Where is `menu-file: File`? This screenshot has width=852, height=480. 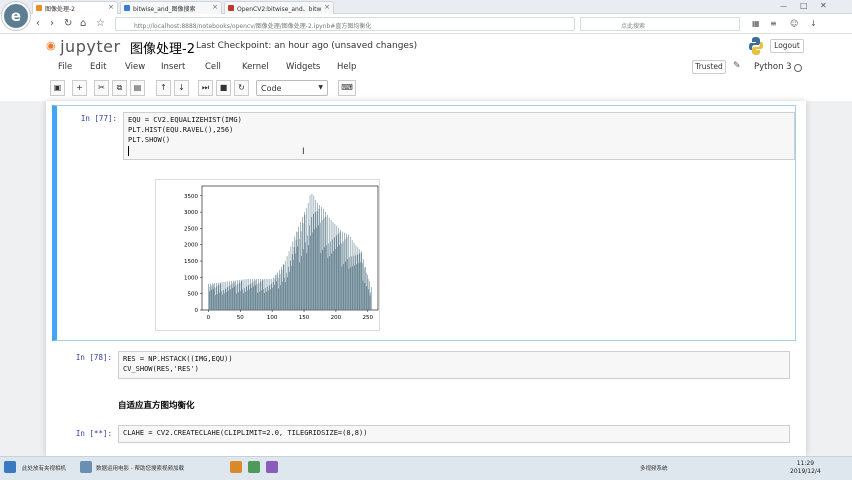
menu-file: File is located at coordinates (65, 67).